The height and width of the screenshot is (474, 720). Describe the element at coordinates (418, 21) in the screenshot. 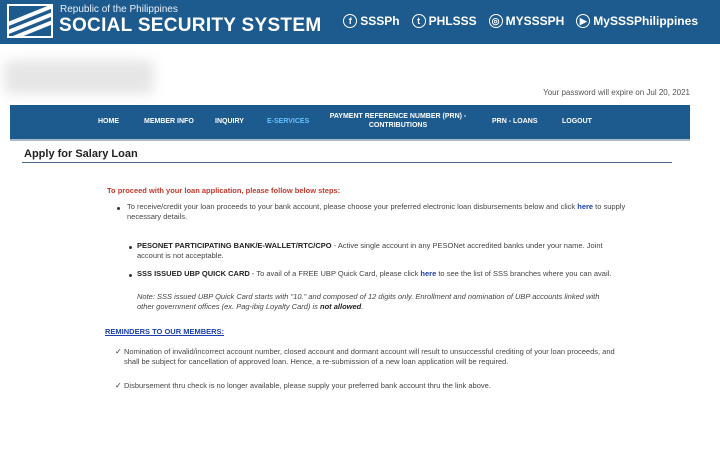

I see `twitter-icon: t` at that location.